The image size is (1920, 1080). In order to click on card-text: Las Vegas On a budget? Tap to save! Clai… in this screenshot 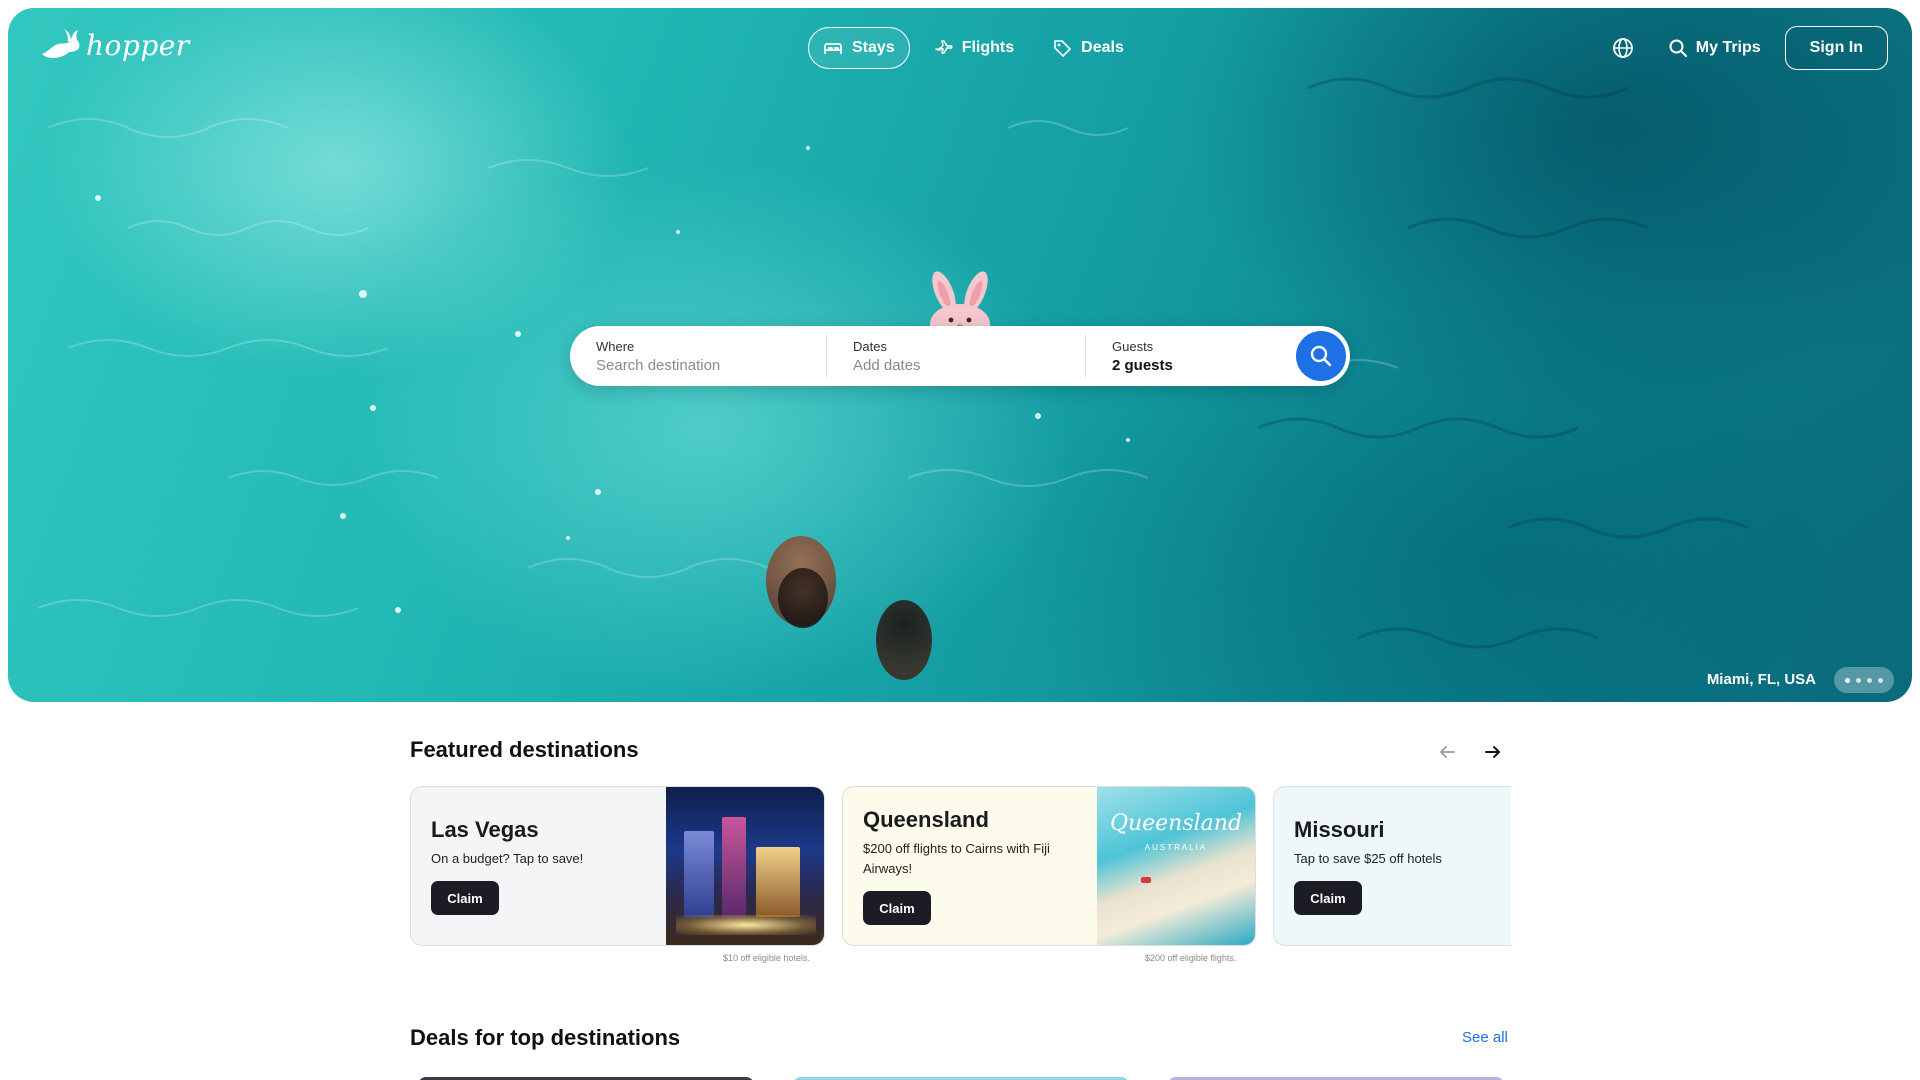, I will do `click(538, 866)`.